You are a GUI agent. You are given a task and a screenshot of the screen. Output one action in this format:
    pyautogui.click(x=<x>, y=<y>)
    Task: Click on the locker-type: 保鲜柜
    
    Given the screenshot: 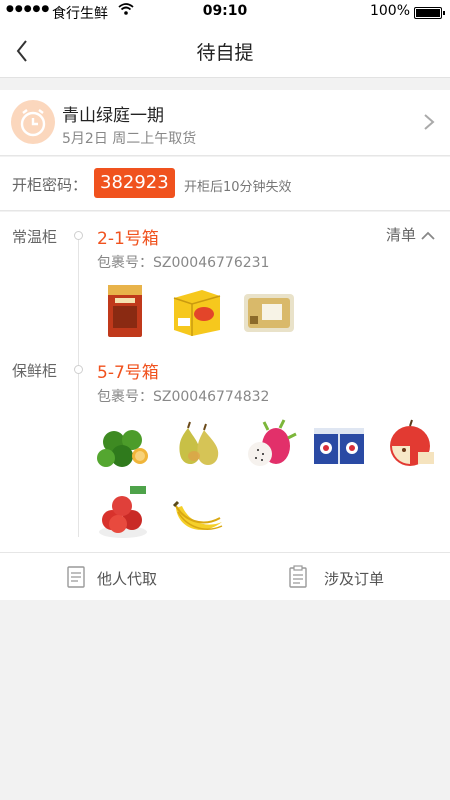 What is the action you would take?
    pyautogui.click(x=35, y=371)
    